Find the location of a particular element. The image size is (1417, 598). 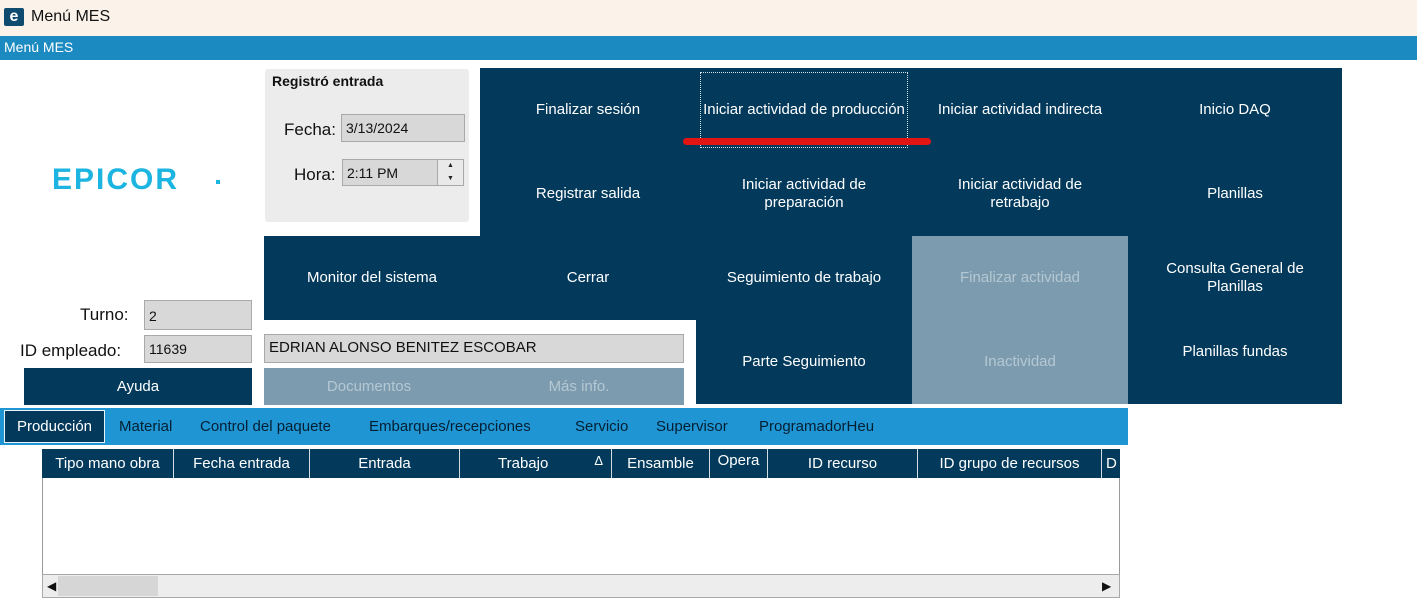

column-header-entrada: Entrada is located at coordinates (385, 463).